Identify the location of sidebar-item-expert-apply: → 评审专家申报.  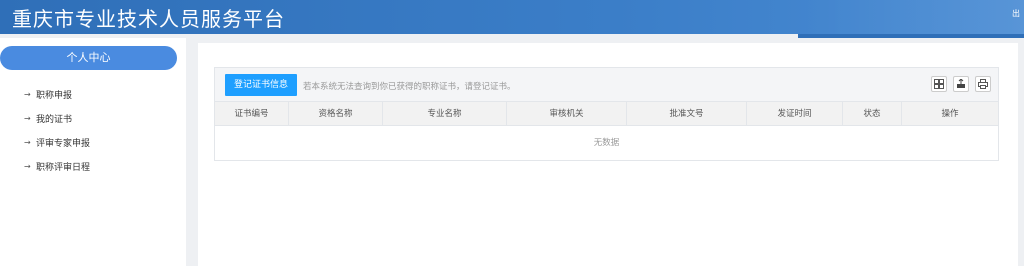
(57, 142).